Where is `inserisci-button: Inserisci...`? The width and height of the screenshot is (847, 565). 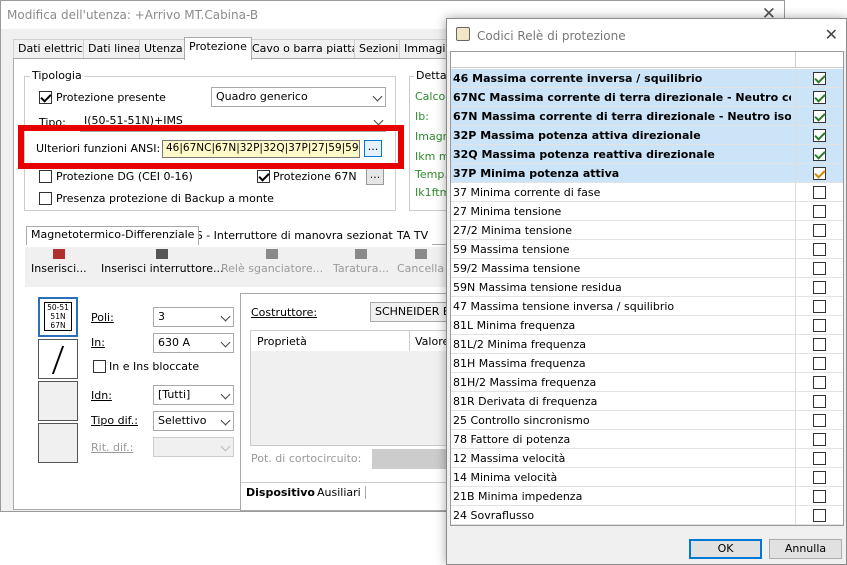 inserisci-button: Inserisci... is located at coordinates (59, 262).